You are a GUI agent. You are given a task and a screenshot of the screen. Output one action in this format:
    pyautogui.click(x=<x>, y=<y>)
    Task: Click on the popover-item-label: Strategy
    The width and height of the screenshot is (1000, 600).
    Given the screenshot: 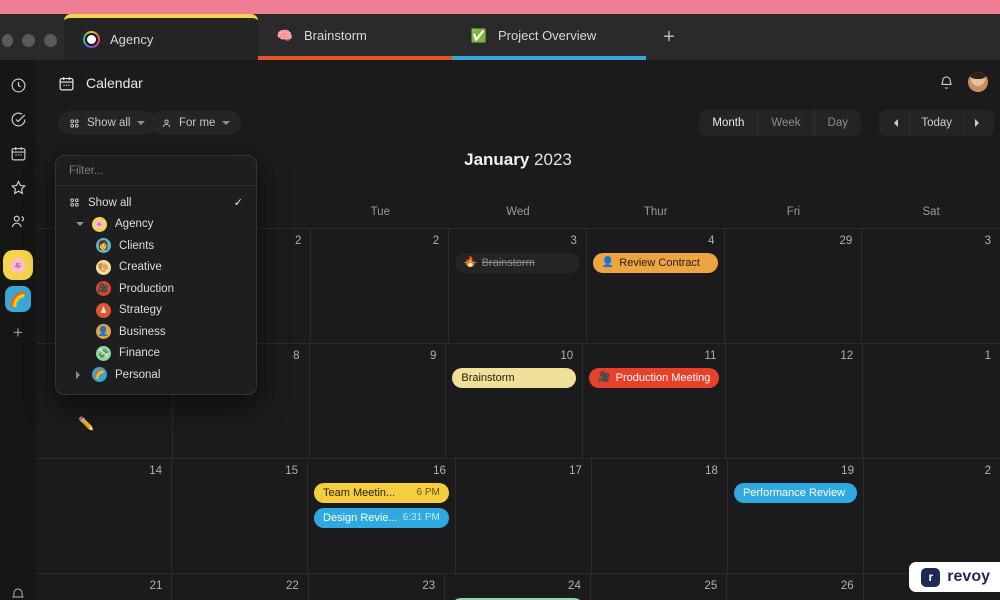 What is the action you would take?
    pyautogui.click(x=140, y=310)
    